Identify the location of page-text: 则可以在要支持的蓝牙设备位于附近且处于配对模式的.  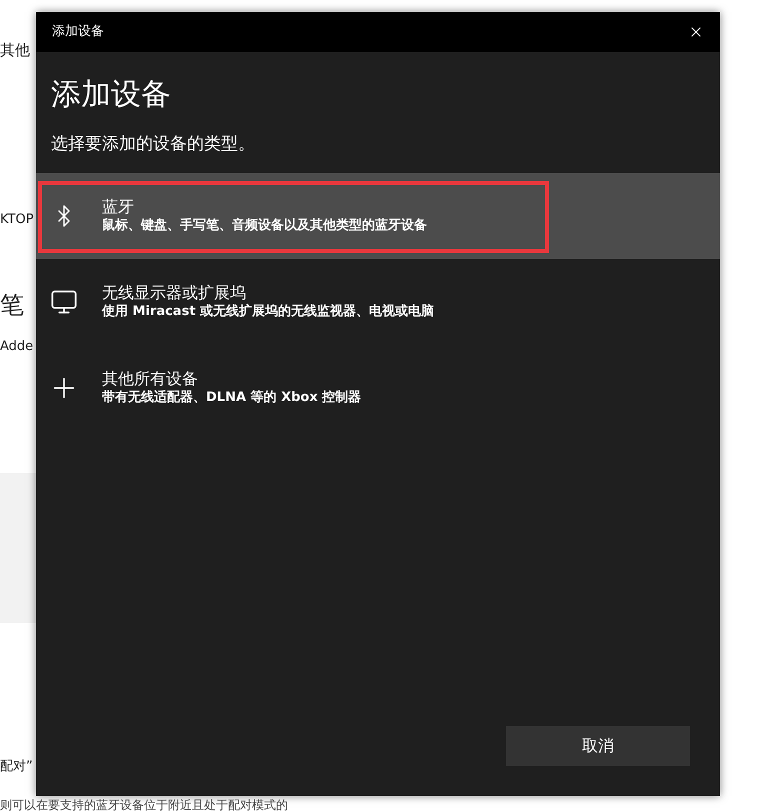
(144, 805).